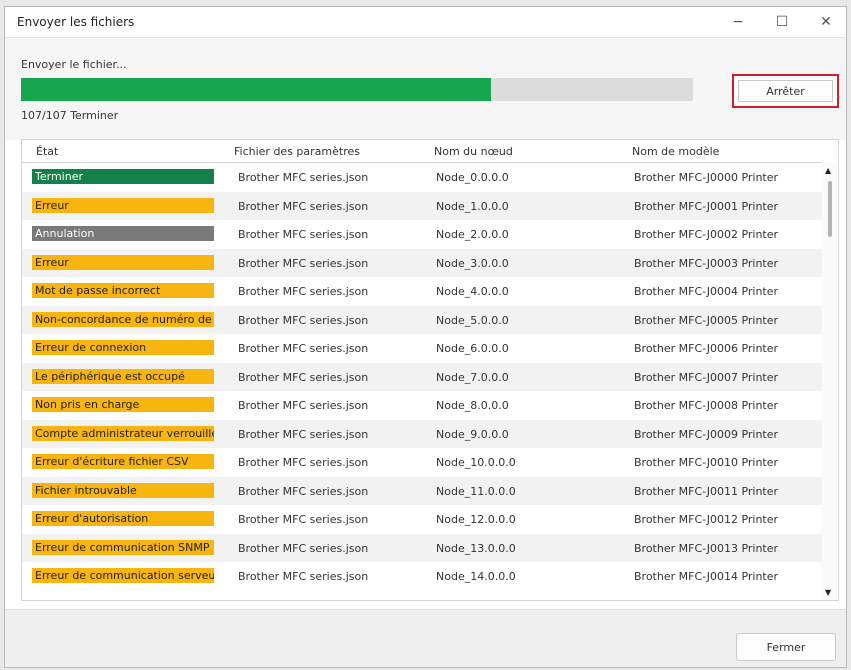  What do you see at coordinates (123, 490) in the screenshot?
I see `status-badge: Fichier introuvable` at bounding box center [123, 490].